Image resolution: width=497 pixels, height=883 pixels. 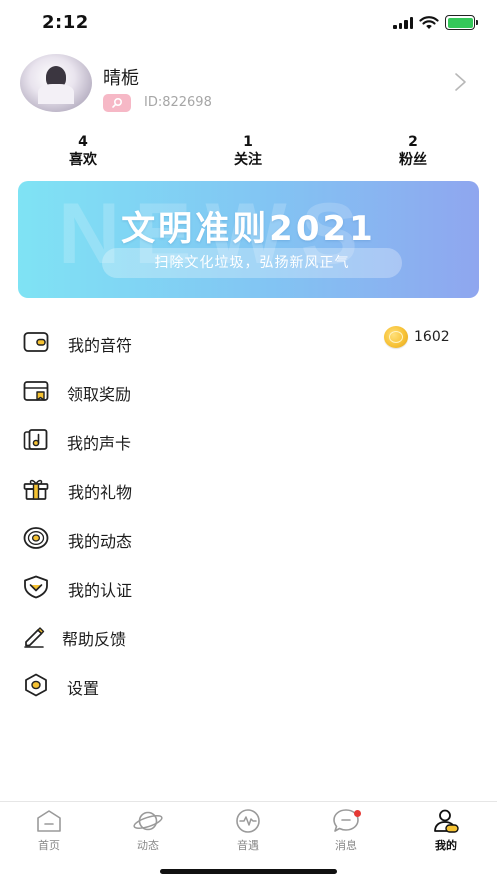 What do you see at coordinates (248, 871) in the screenshot?
I see `home-indicator` at bounding box center [248, 871].